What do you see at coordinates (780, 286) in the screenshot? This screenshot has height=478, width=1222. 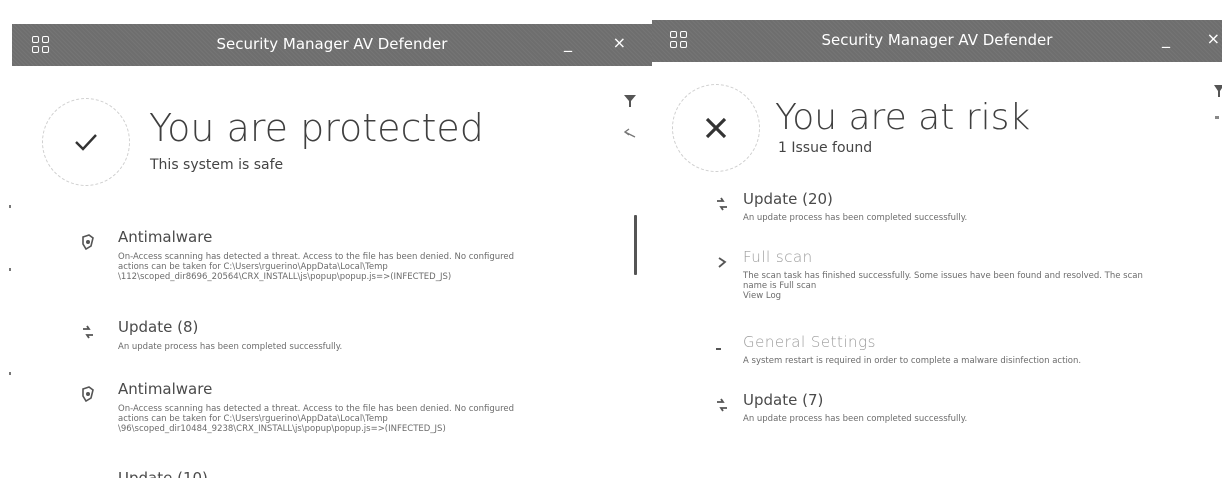 I see `event-line: name is Full scan` at bounding box center [780, 286].